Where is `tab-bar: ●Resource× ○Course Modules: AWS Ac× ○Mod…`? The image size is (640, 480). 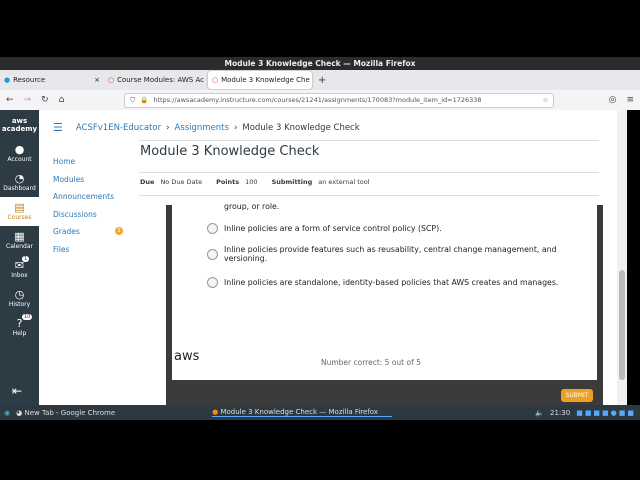
tab-bar: ●Resource× ○Course Modules: AWS Ac× ○Mod… is located at coordinates (320, 80).